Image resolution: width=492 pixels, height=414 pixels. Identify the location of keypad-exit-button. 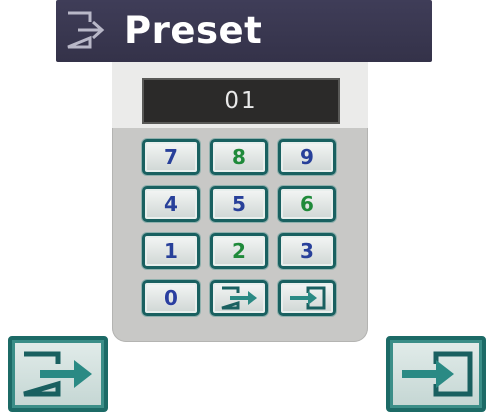
(239, 298).